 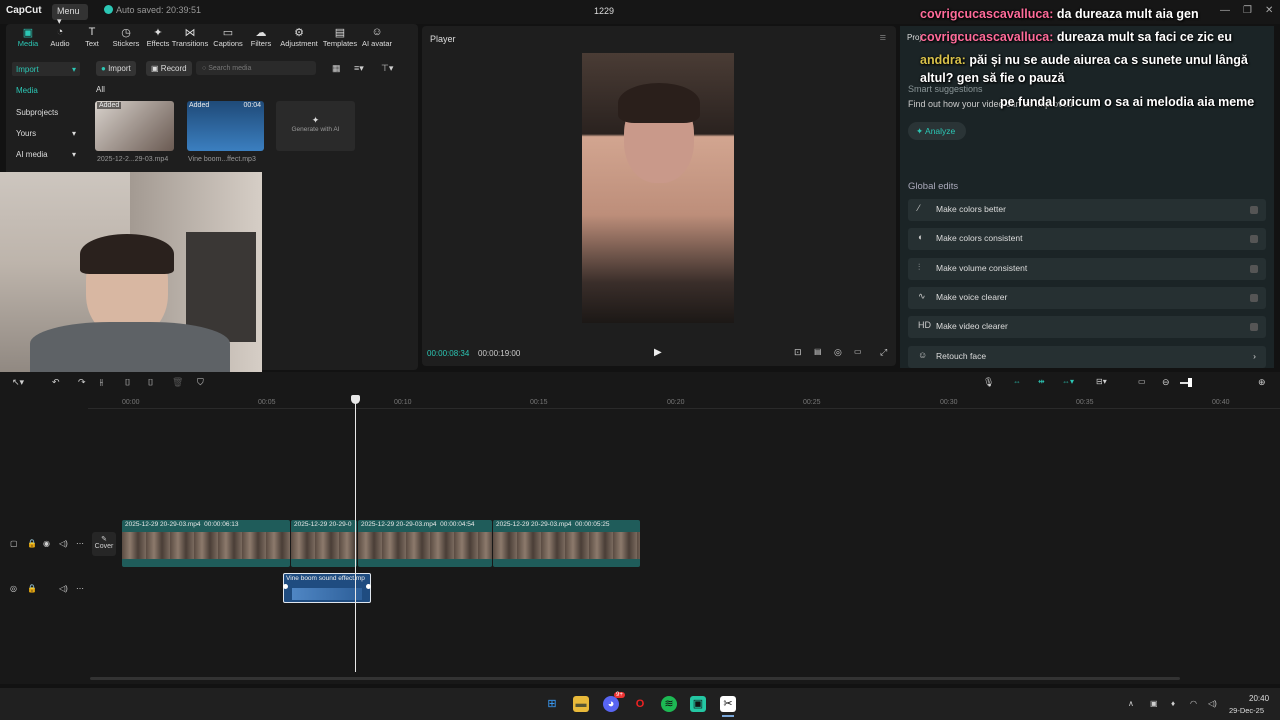 What do you see at coordinates (200, 382) in the screenshot?
I see `marker-icon: ⛉` at bounding box center [200, 382].